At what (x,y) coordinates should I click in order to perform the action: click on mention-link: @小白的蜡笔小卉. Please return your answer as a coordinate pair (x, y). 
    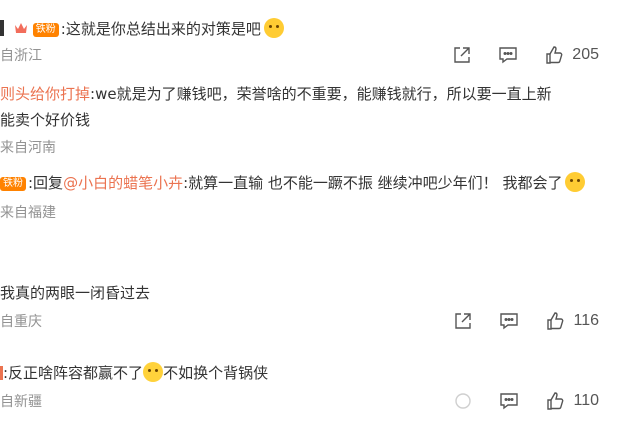
    Looking at the image, I should click on (123, 183).